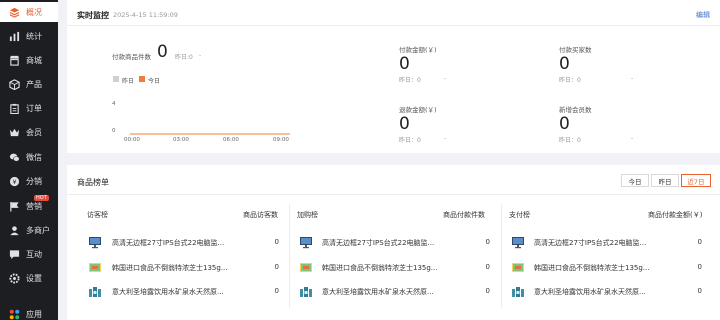  What do you see at coordinates (14, 254) in the screenshot?
I see `chat-icon` at bounding box center [14, 254].